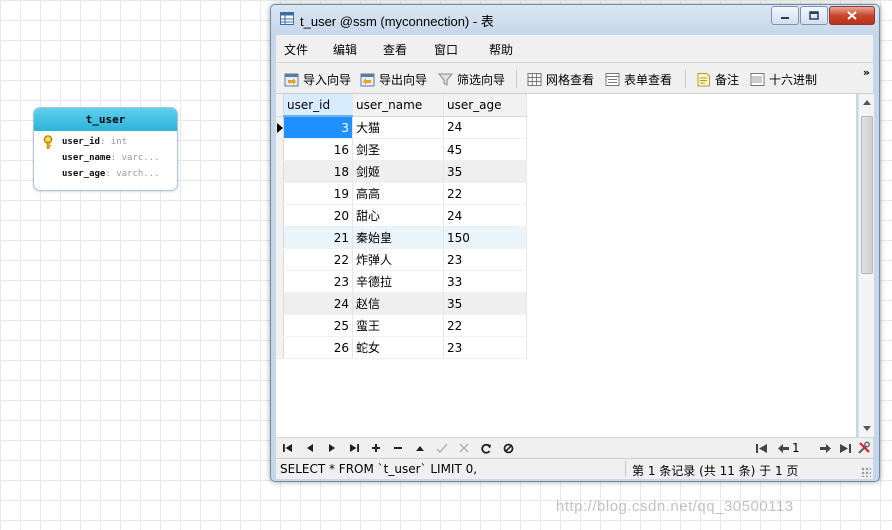 The height and width of the screenshot is (530, 892). Describe the element at coordinates (638, 79) in the screenshot. I see `form-view-button: 表单查看` at that location.